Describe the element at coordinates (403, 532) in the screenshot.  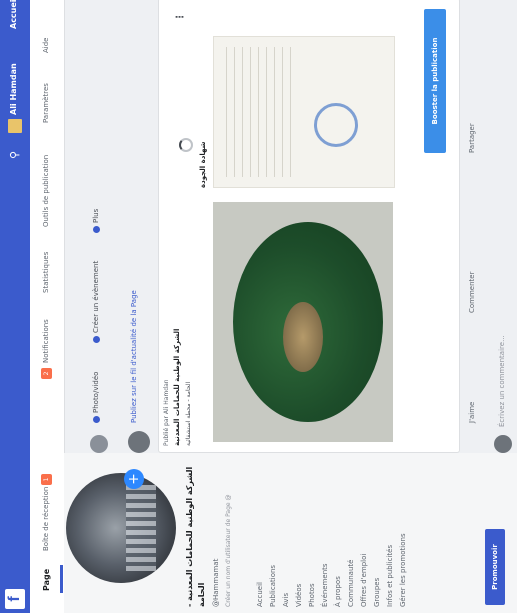
I see `sidebar-item-promotions: Gérer les promotions` at that location.